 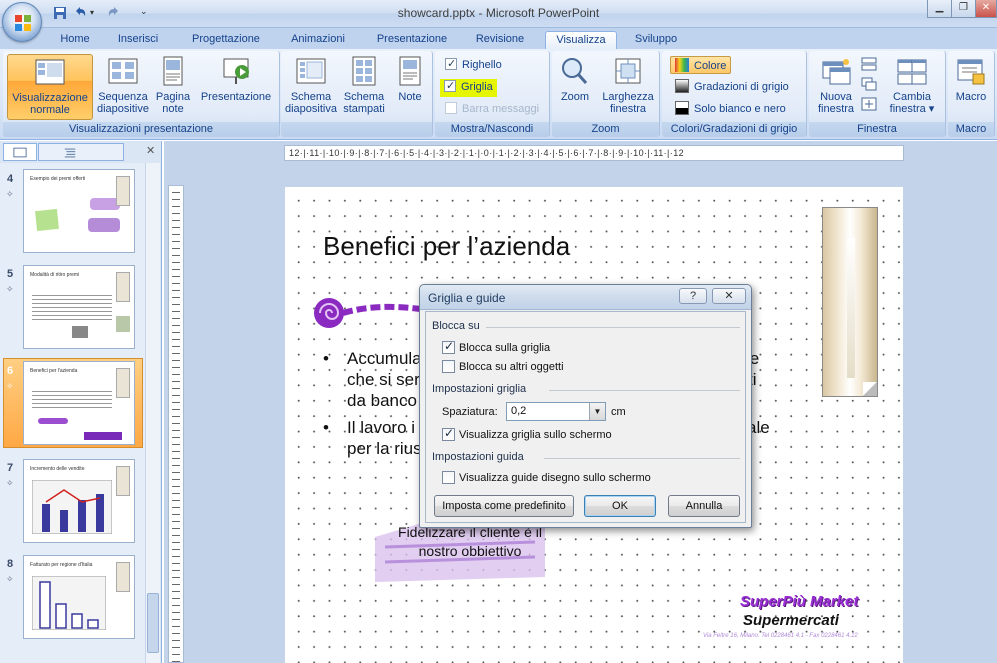 What do you see at coordinates (468, 87) in the screenshot?
I see `gridlines-checkbox: Griglia` at bounding box center [468, 87].